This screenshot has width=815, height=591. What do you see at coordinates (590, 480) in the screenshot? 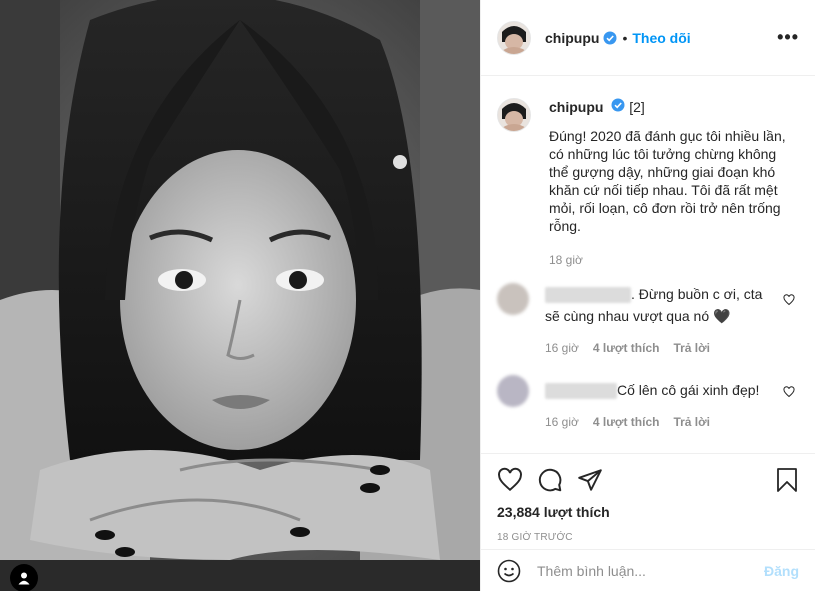
I see `share-icon` at bounding box center [590, 480].